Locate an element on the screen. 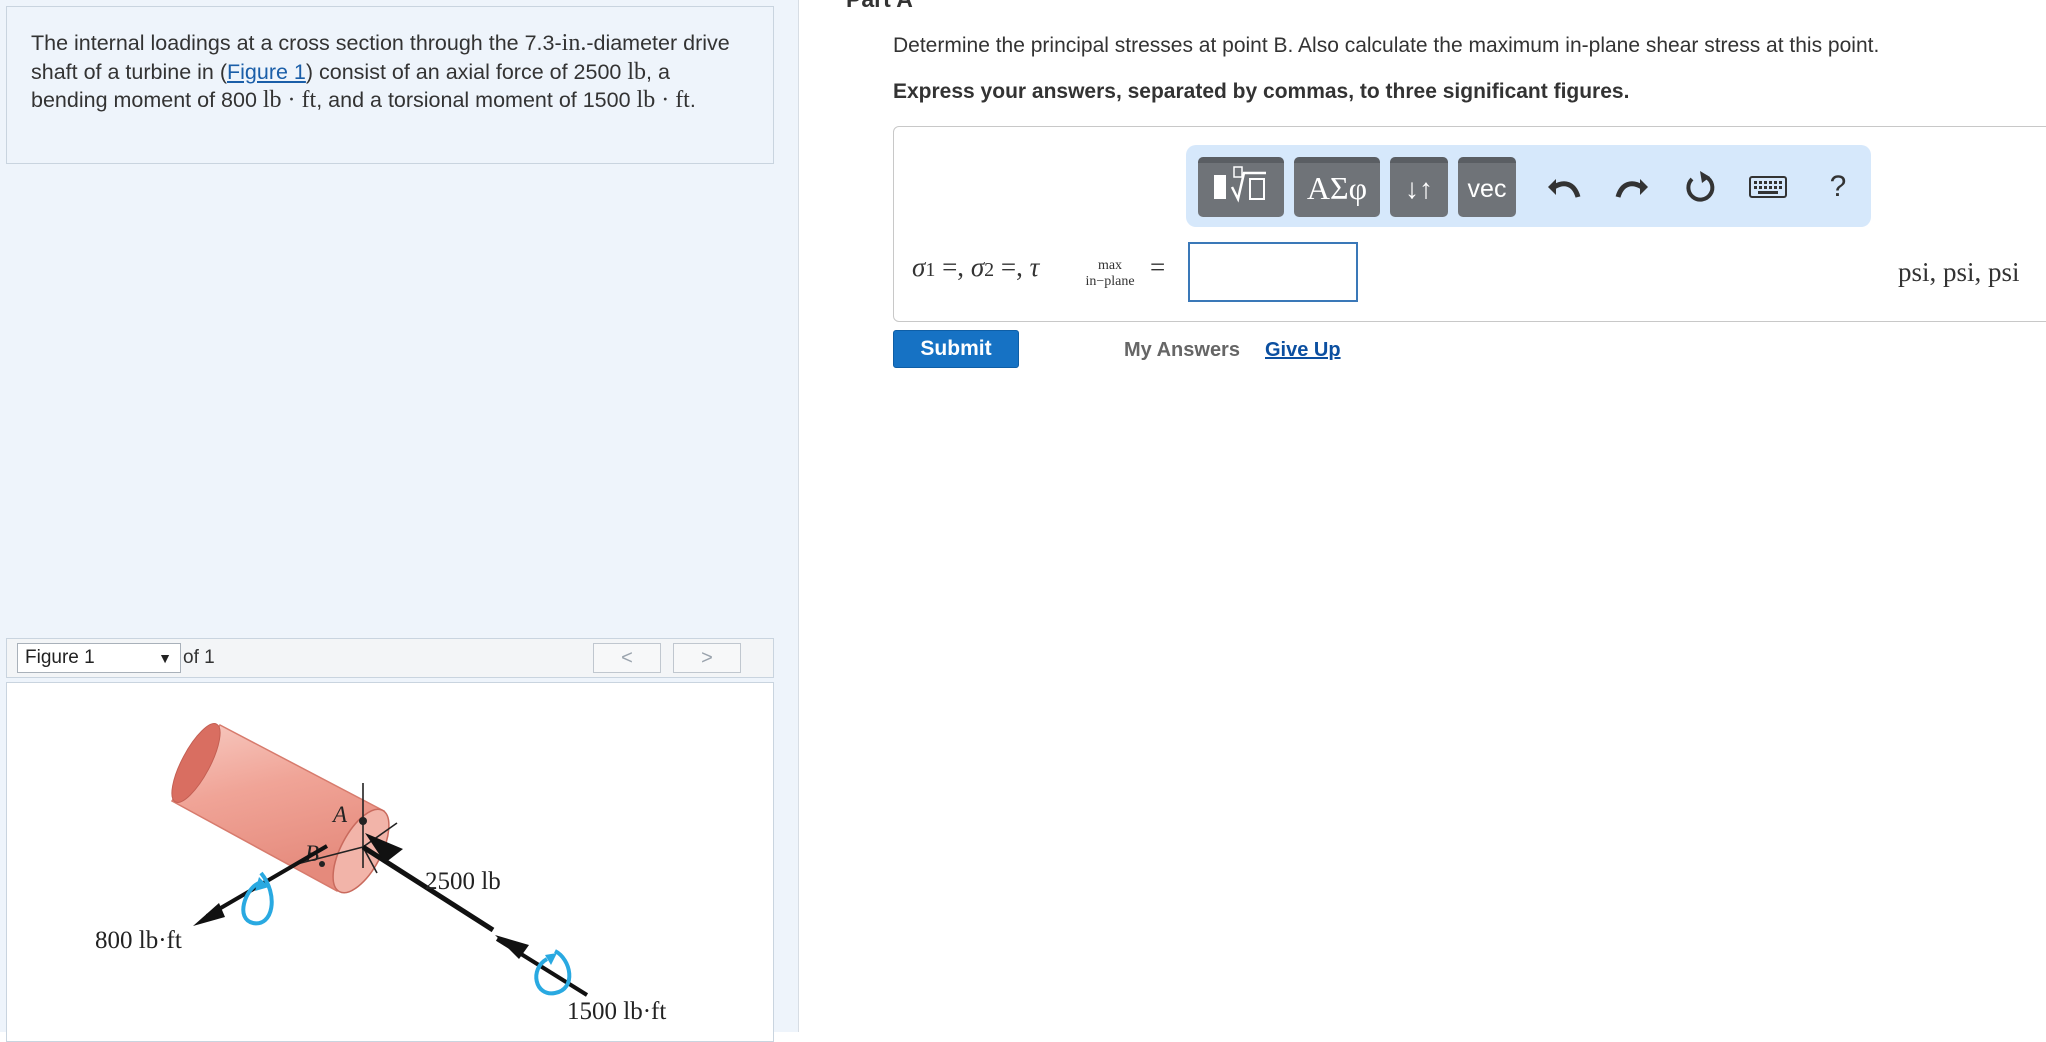 Image resolution: width=2046 pixels, height=1042 pixels. next-figure-button: > is located at coordinates (707, 658).